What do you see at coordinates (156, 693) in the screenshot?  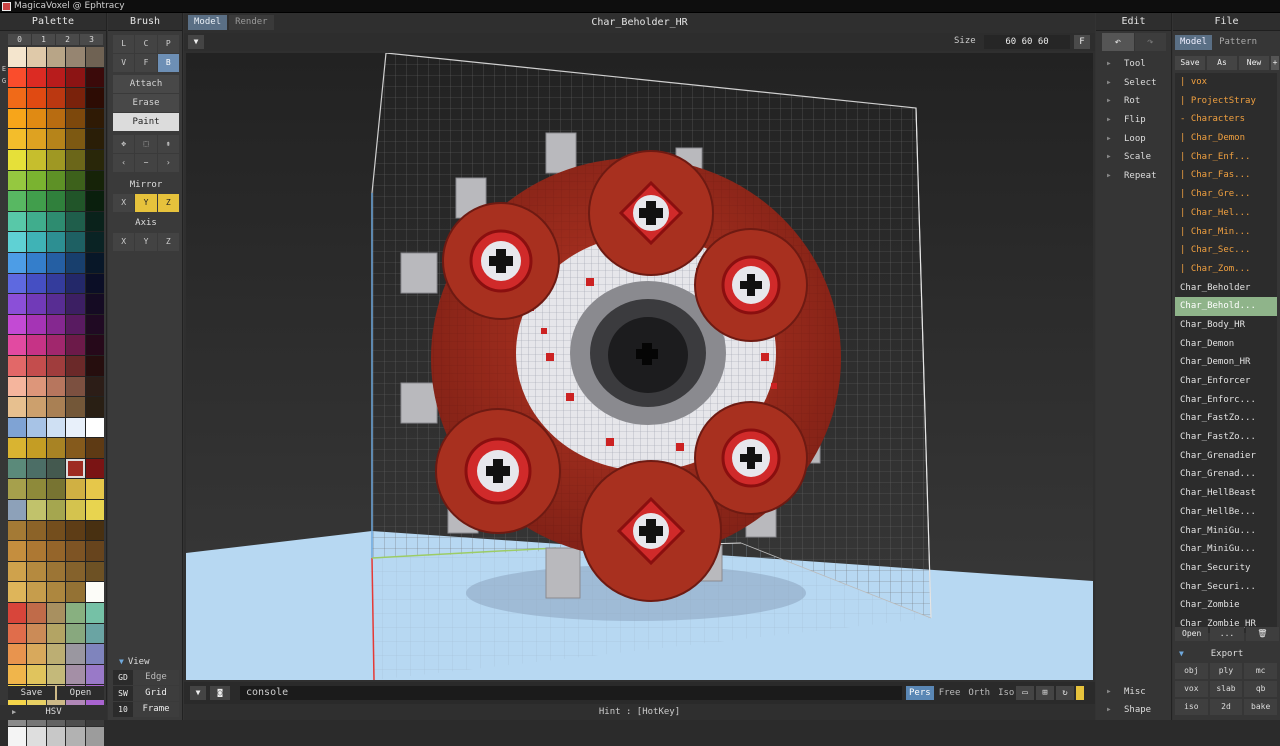 I see `view-grid: Grid` at bounding box center [156, 693].